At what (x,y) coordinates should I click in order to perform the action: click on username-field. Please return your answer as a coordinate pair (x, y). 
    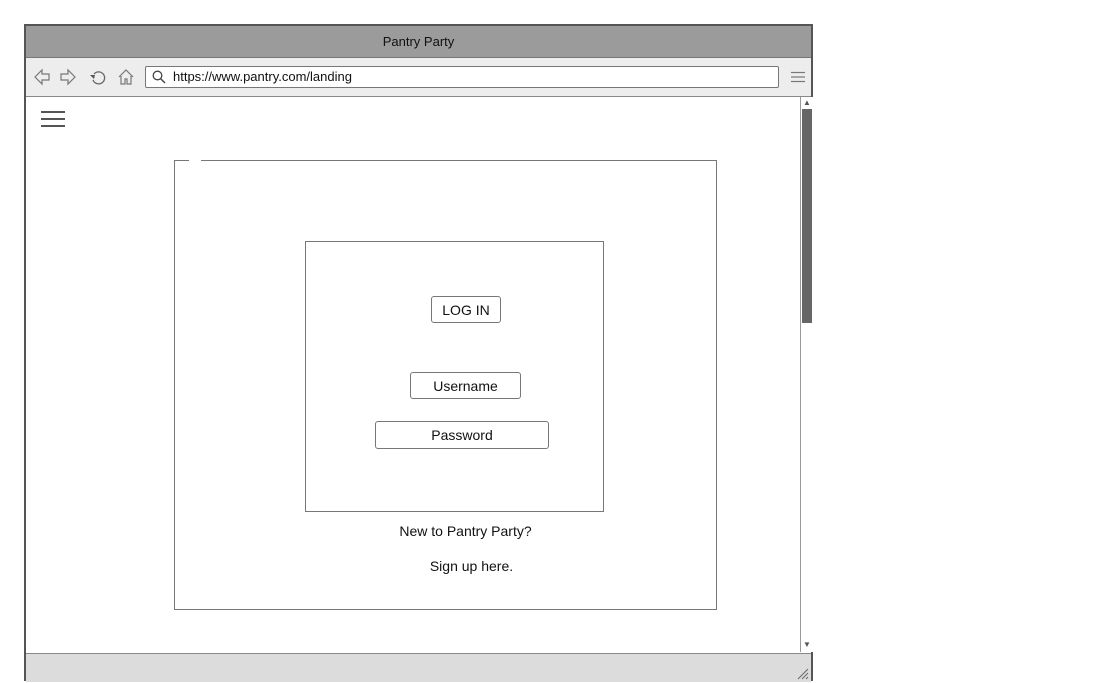
    Looking at the image, I should click on (465, 385).